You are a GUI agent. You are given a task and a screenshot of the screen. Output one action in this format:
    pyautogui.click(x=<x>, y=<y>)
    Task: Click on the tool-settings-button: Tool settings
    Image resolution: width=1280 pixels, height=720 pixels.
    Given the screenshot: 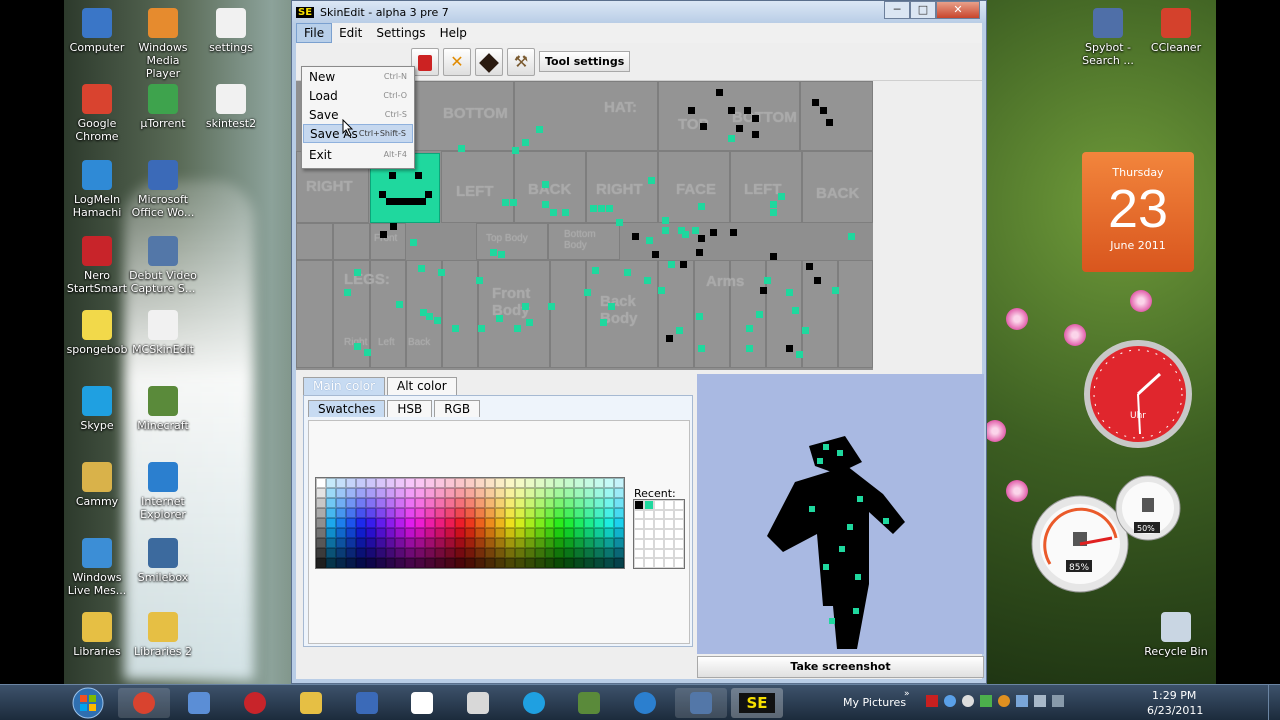 What is the action you would take?
    pyautogui.click(x=585, y=61)
    